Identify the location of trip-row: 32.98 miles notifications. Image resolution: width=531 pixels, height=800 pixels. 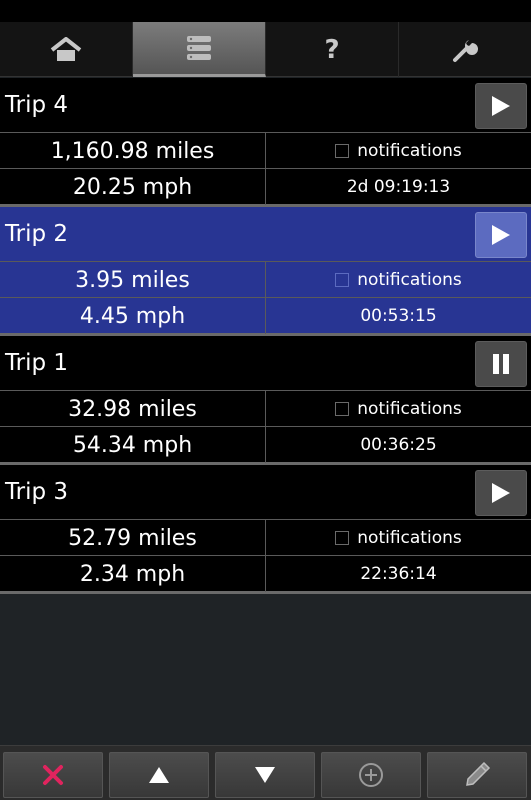
(265, 409).